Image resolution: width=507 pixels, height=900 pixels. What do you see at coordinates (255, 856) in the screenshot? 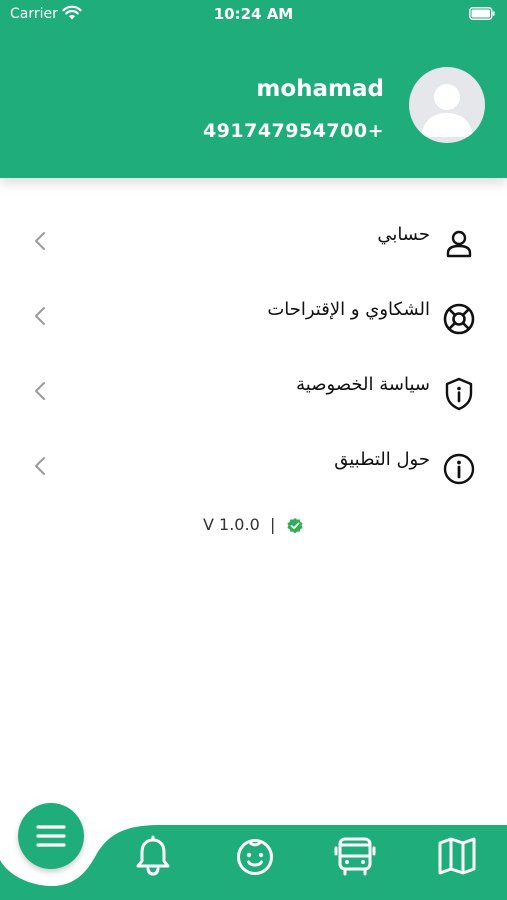
I see `child-face-icon` at bounding box center [255, 856].